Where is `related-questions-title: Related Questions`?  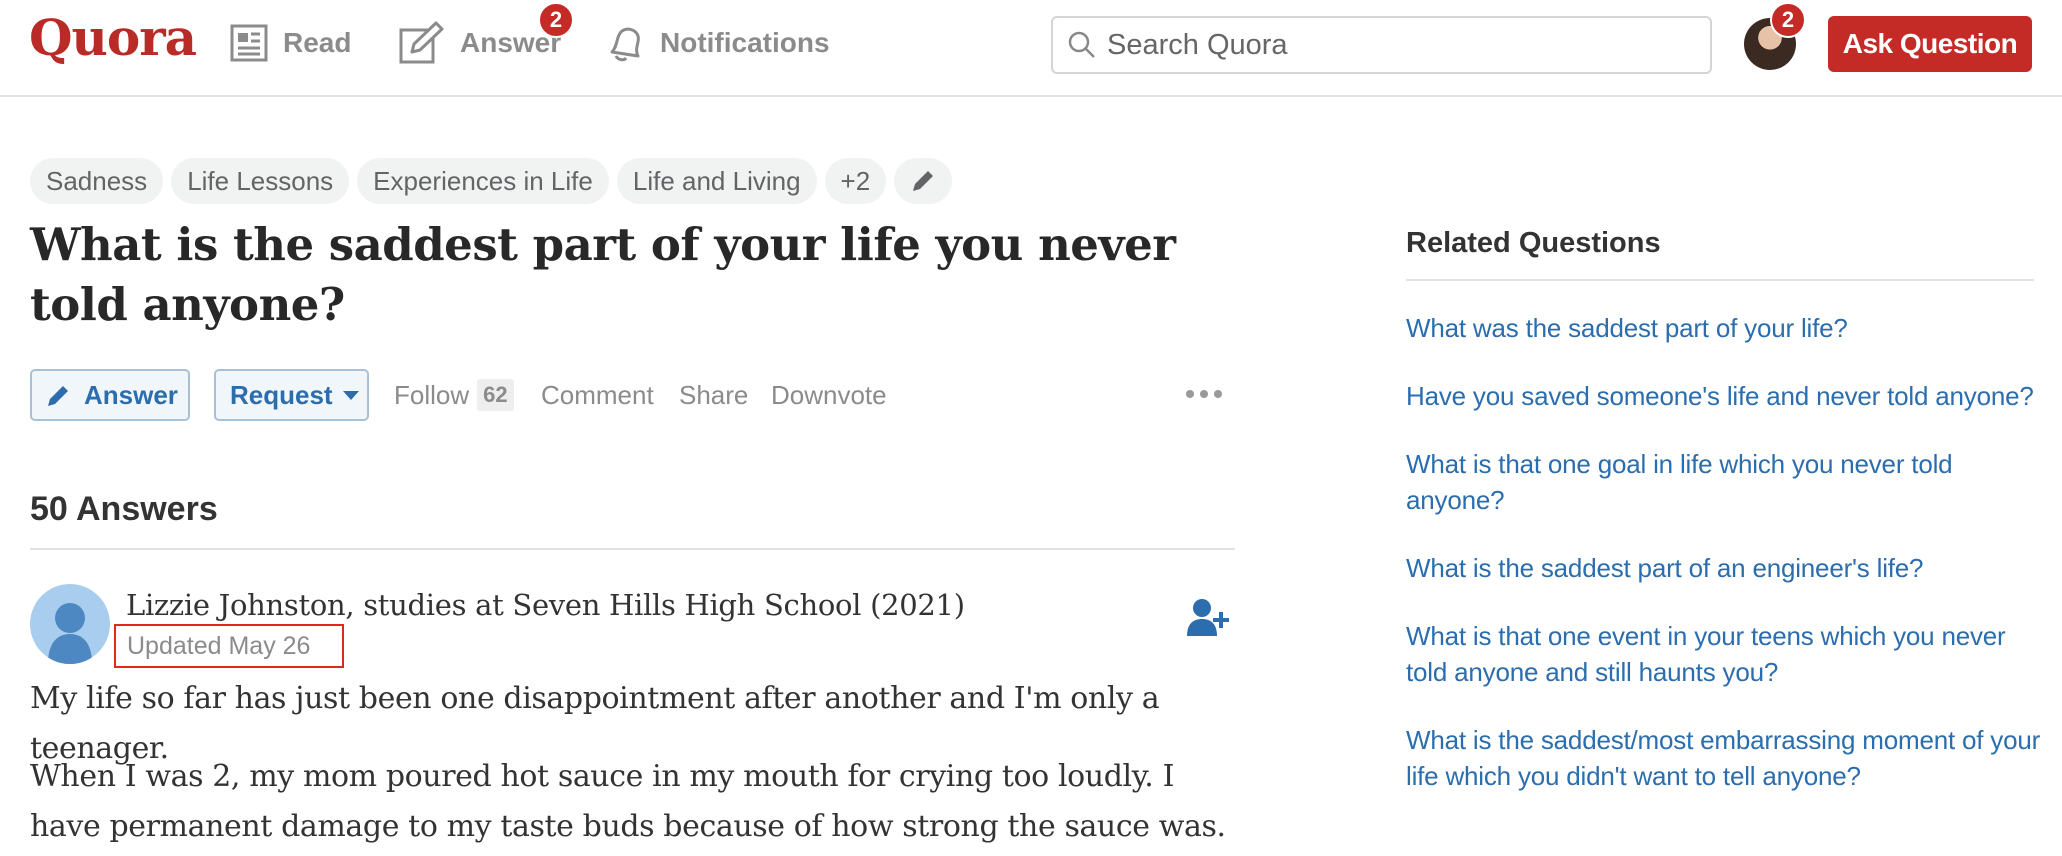 related-questions-title: Related Questions is located at coordinates (1533, 243).